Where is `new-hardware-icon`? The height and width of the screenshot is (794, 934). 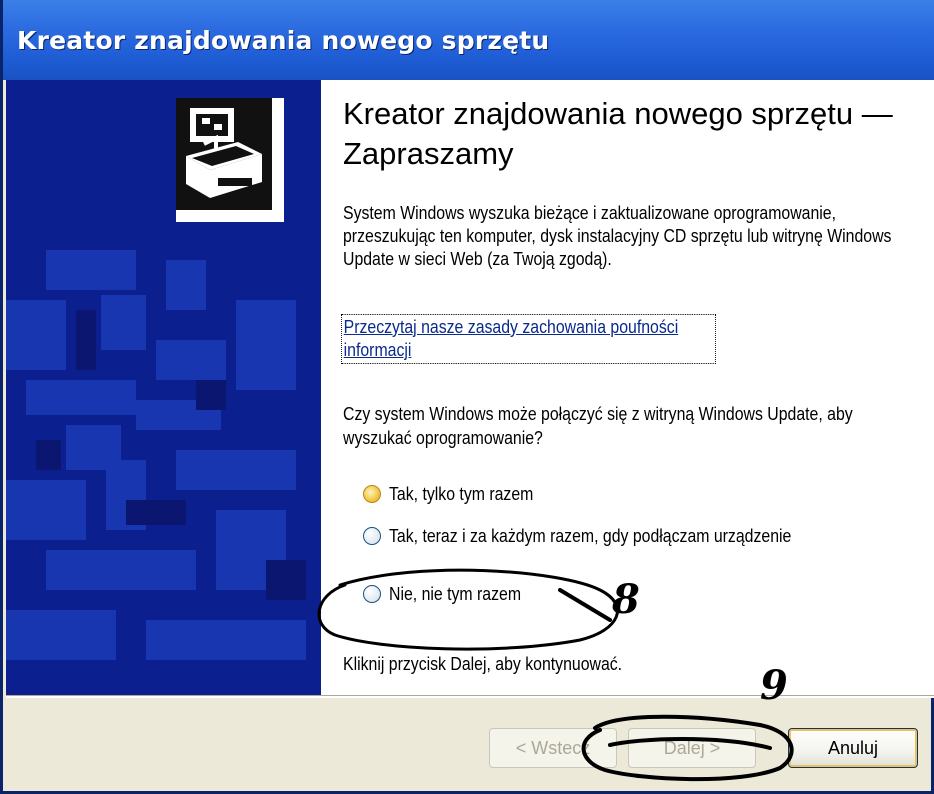
new-hardware-icon is located at coordinates (230, 160).